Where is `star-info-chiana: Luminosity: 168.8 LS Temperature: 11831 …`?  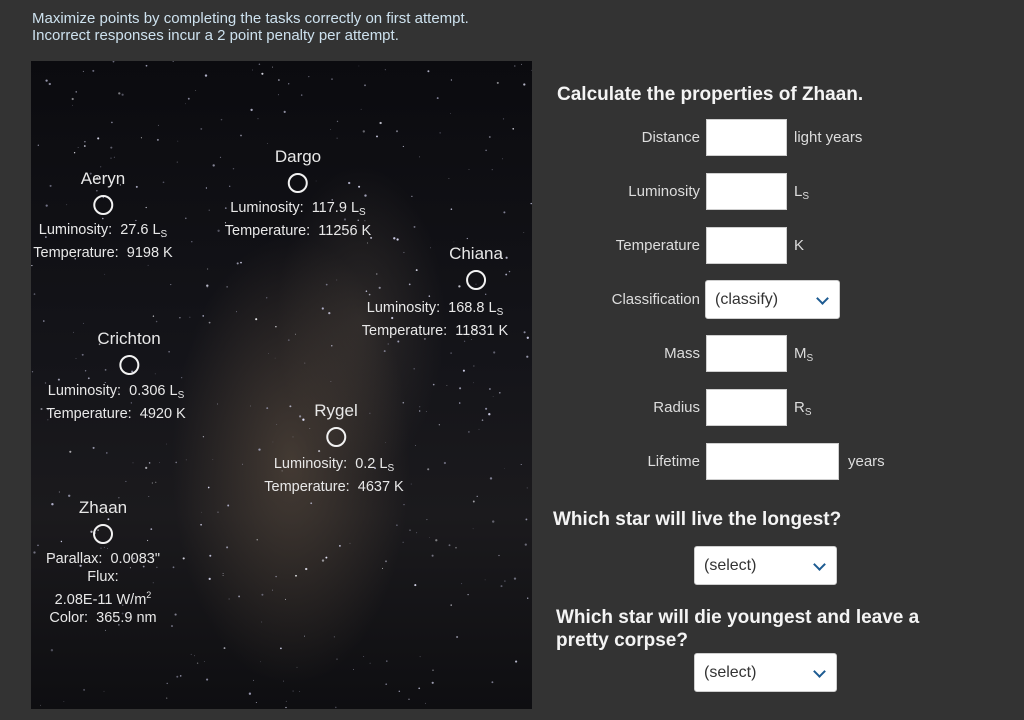
star-info-chiana: Luminosity: 168.8 LS Temperature: 11831 … is located at coordinates (435, 319).